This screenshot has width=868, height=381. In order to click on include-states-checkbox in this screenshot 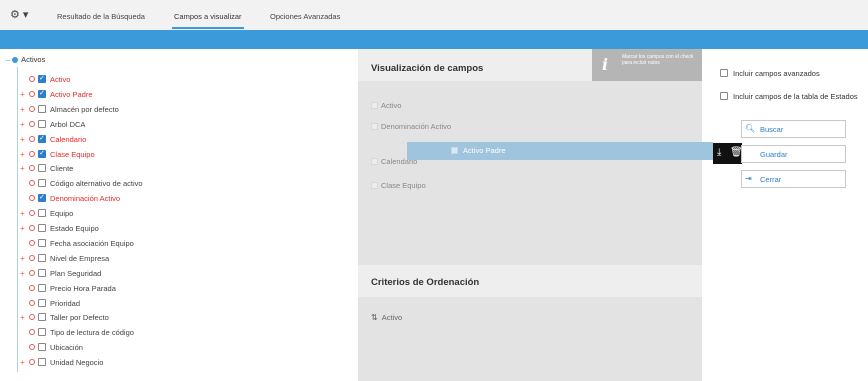, I will do `click(724, 96)`.